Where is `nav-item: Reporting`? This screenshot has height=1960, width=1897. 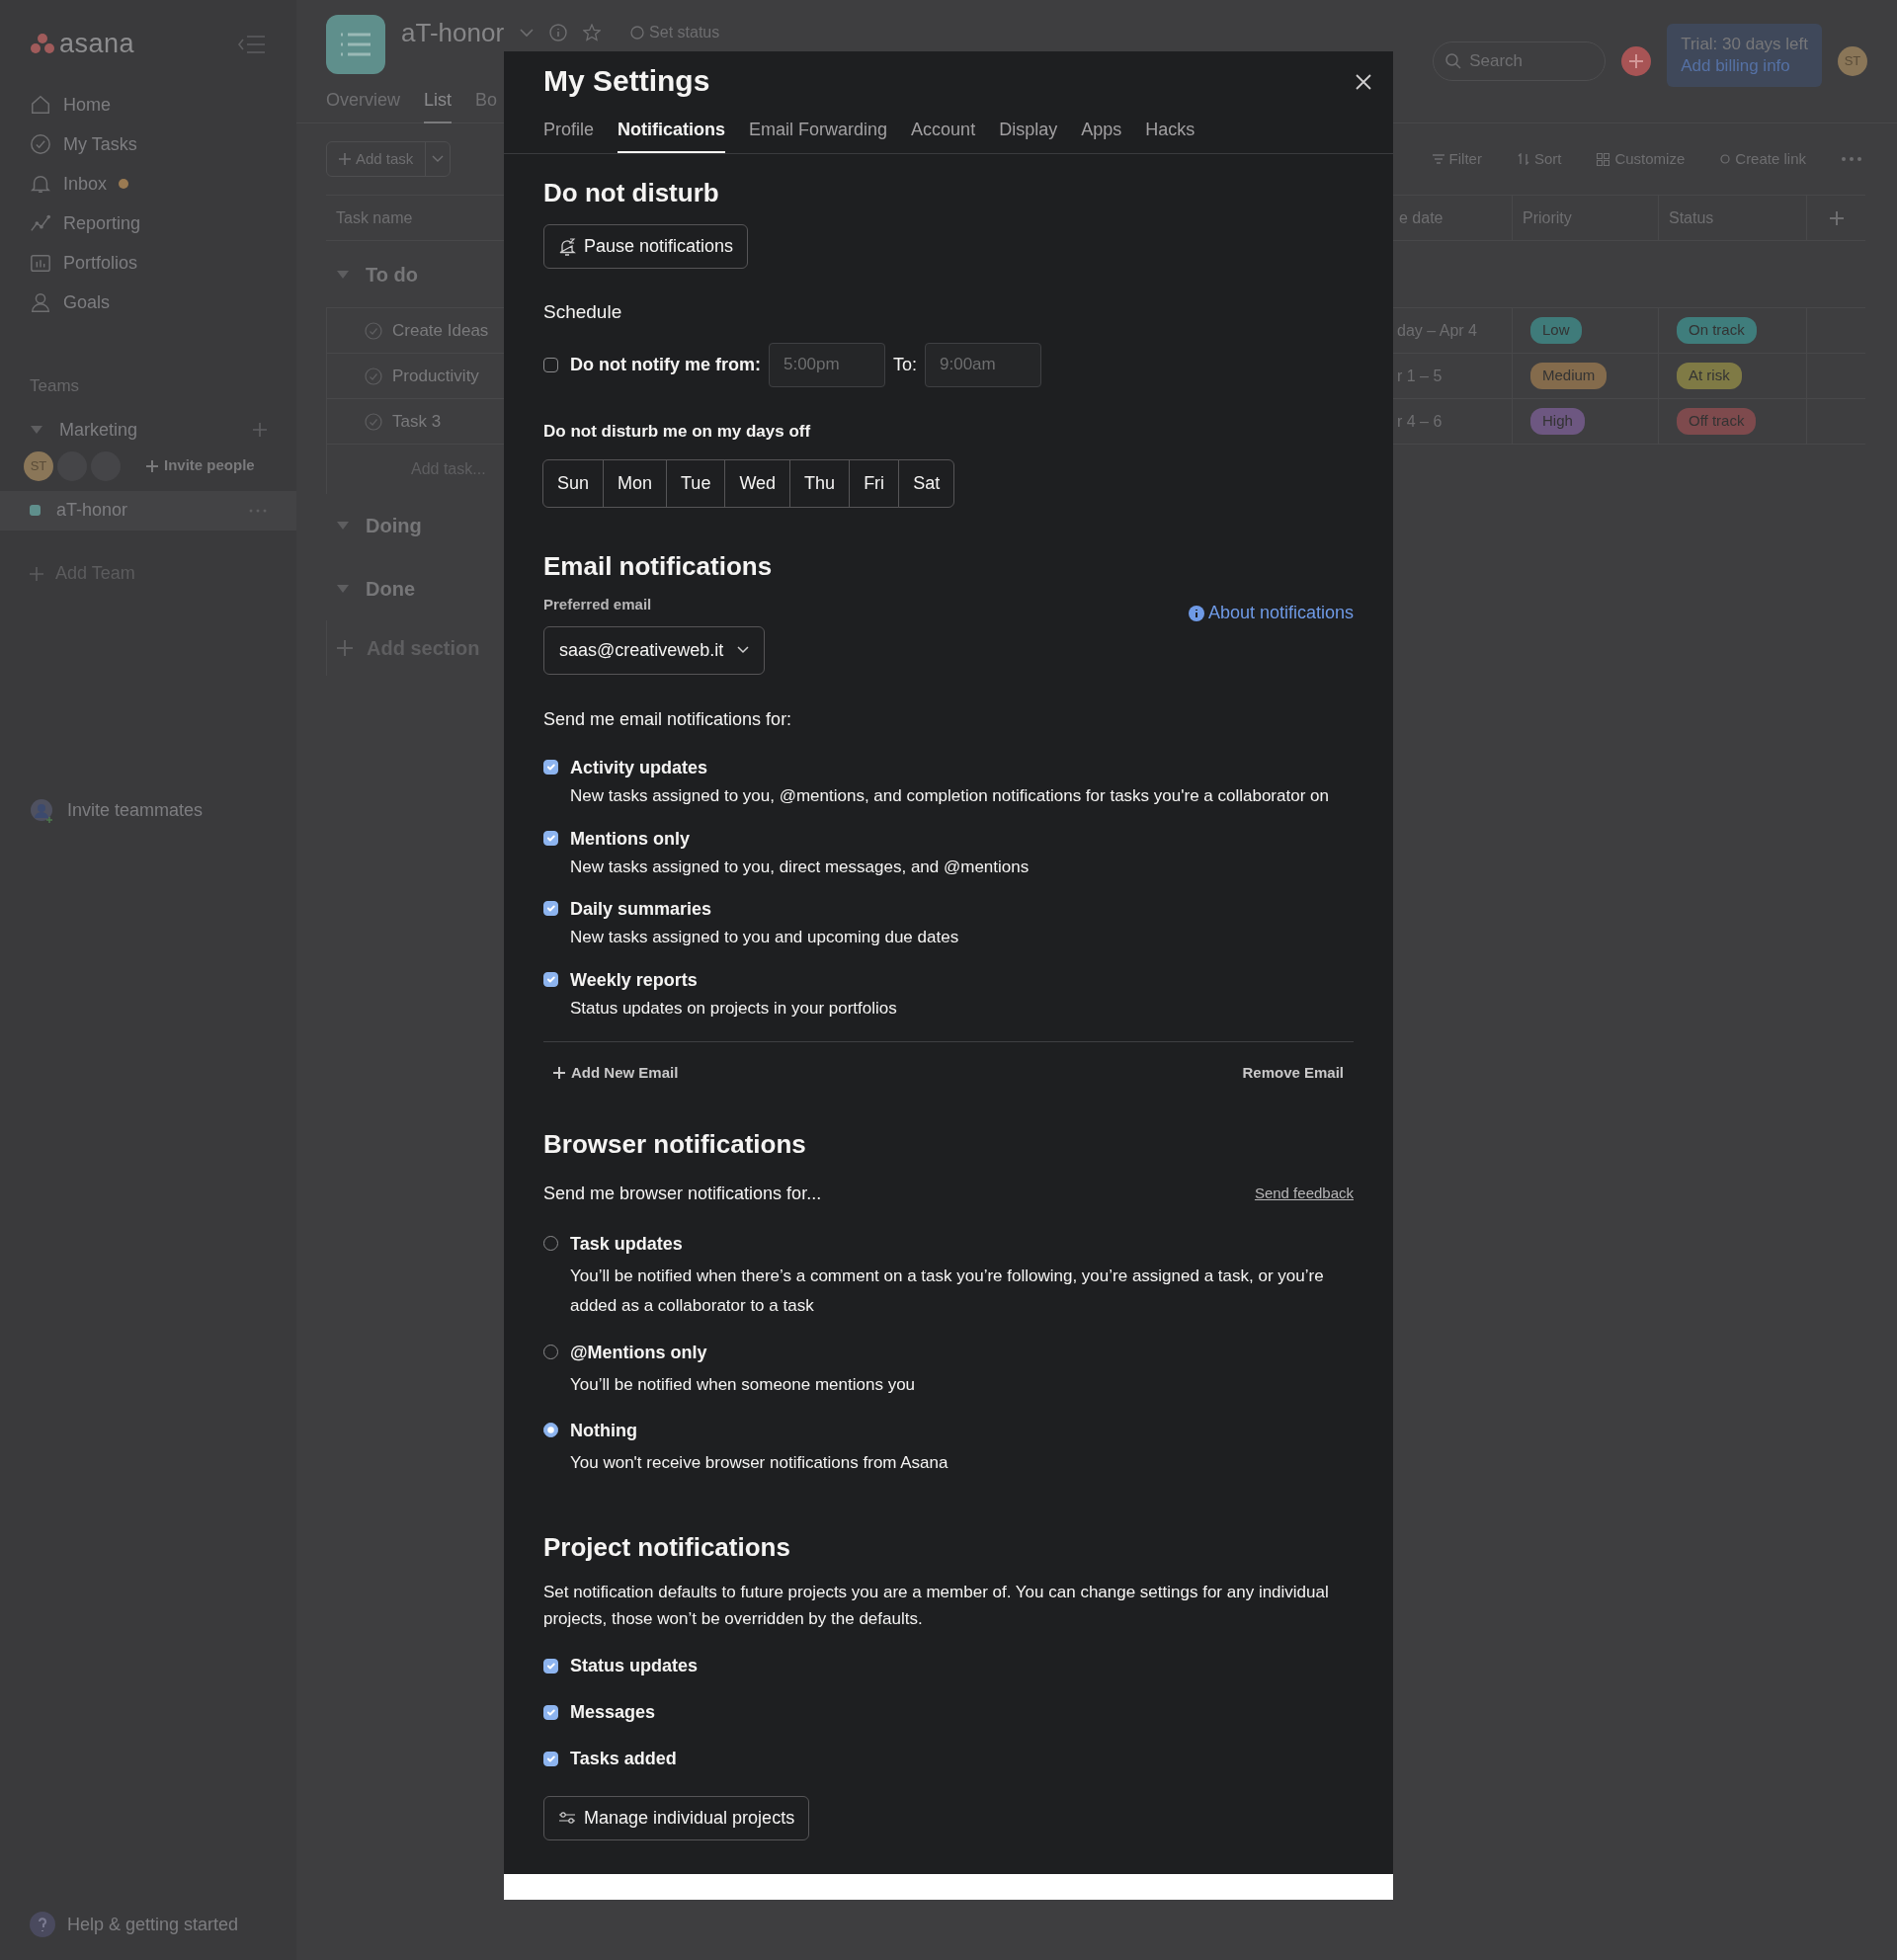
nav-item: Reporting is located at coordinates (148, 223).